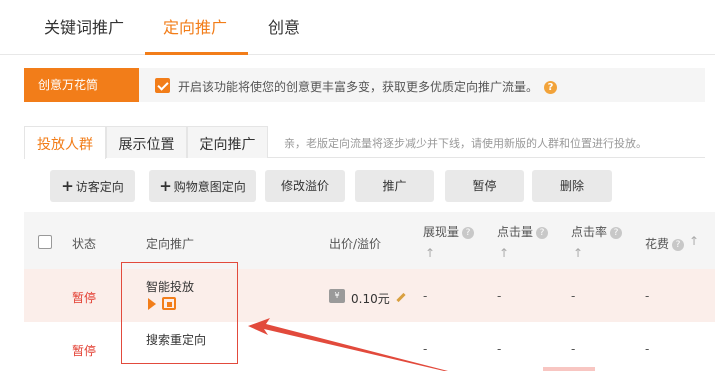  I want to click on header-impressions-label: 展现量, so click(441, 232).